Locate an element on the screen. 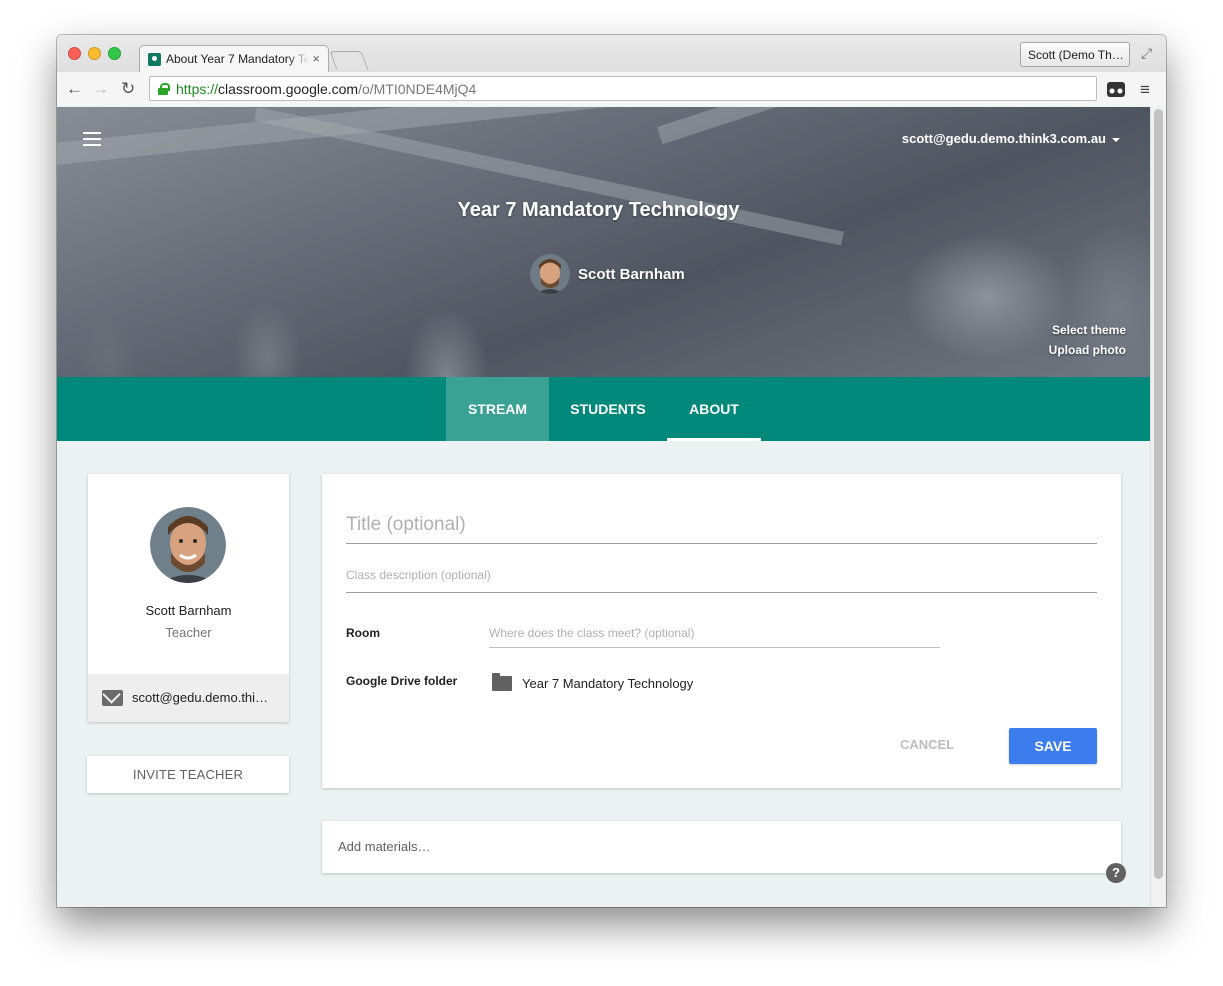 This screenshot has height=986, width=1223. account-email: scott@gedu.demo.think3.com.au is located at coordinates (1003, 138).